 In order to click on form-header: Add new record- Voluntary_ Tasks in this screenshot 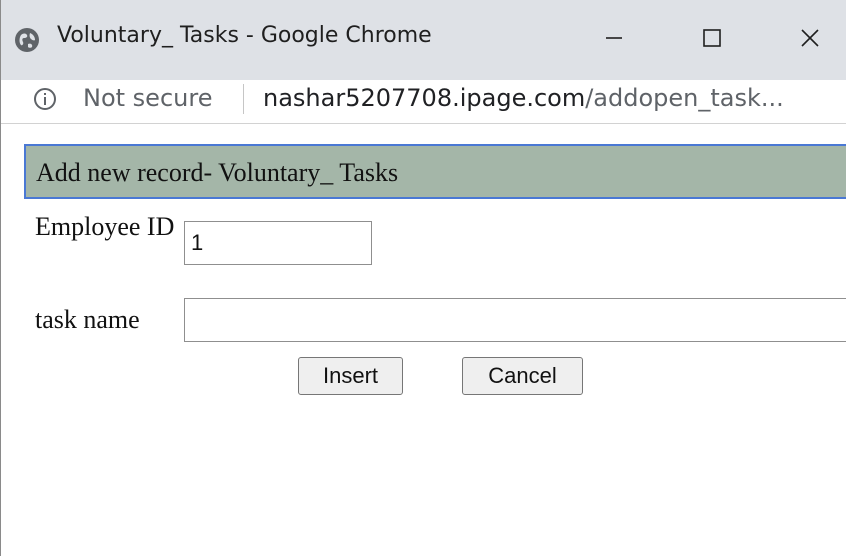, I will do `click(435, 171)`.